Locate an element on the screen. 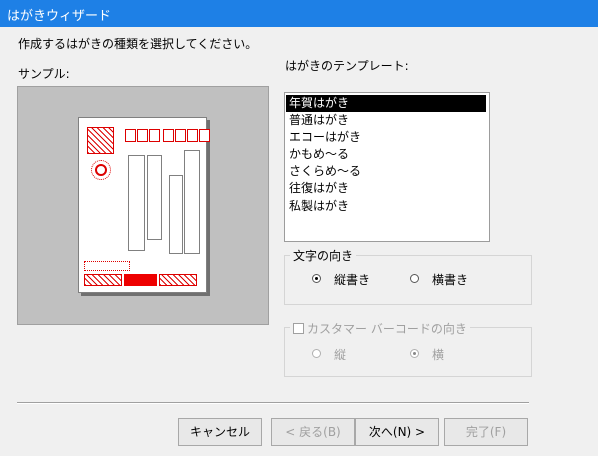  recipient-name-line is located at coordinates (176, 214).